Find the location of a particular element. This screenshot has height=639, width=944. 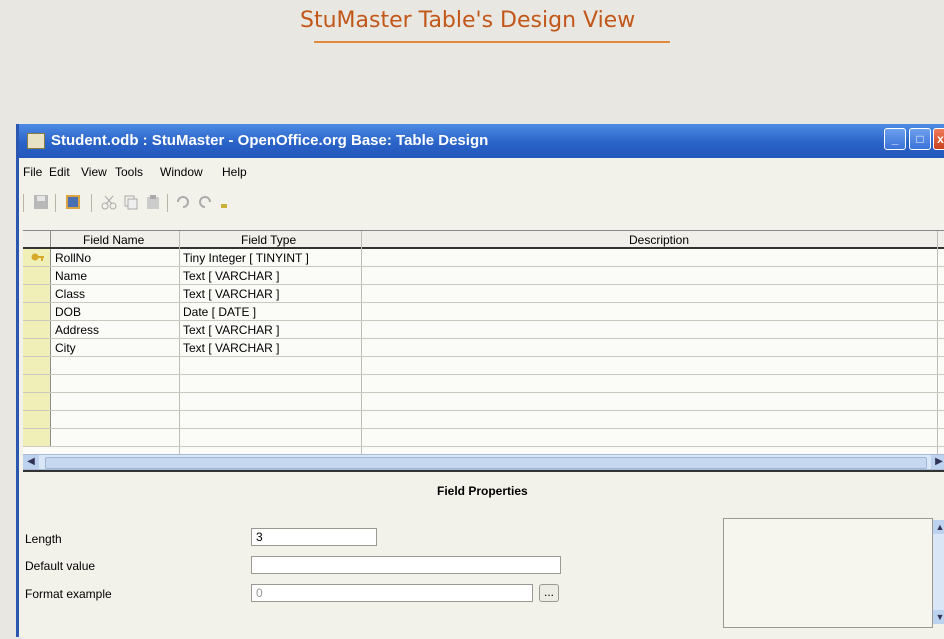

table-row: City Text [ VARCHAR ] is located at coordinates (483, 348).